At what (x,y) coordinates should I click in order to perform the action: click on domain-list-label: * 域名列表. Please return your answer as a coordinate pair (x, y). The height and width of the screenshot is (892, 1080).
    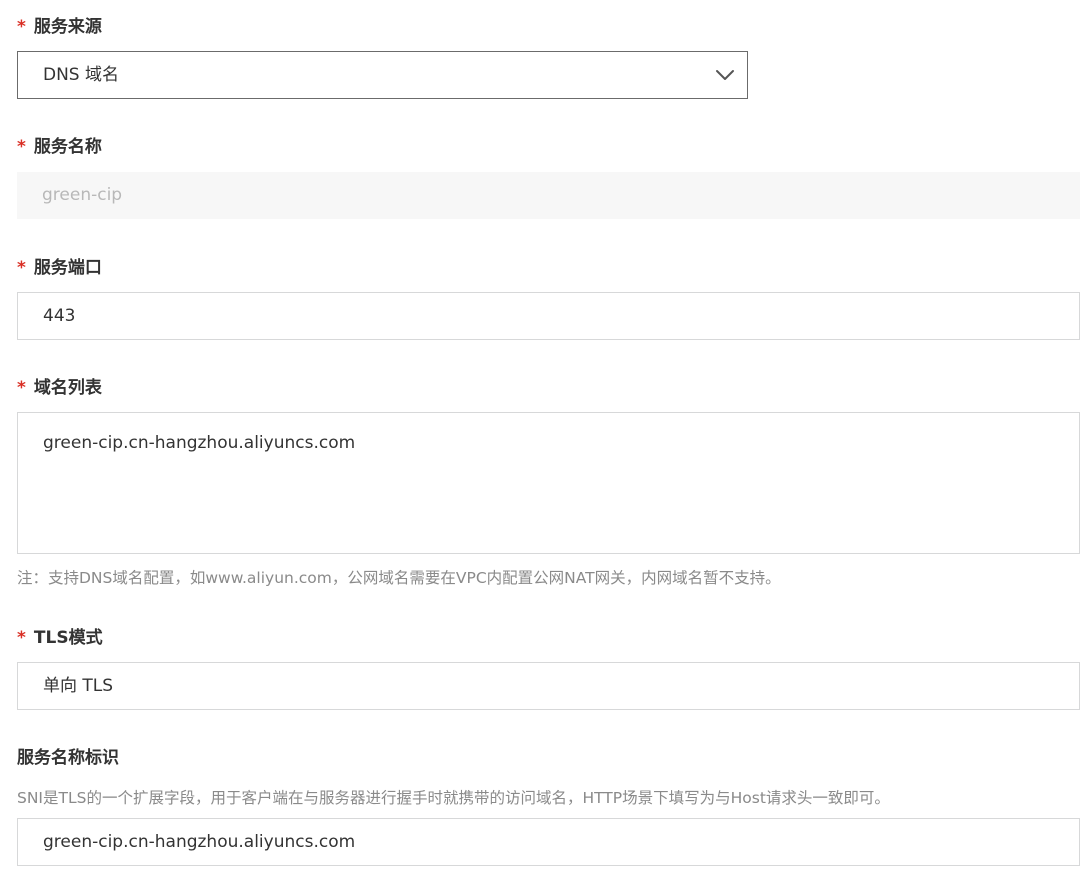
    Looking at the image, I should click on (59, 388).